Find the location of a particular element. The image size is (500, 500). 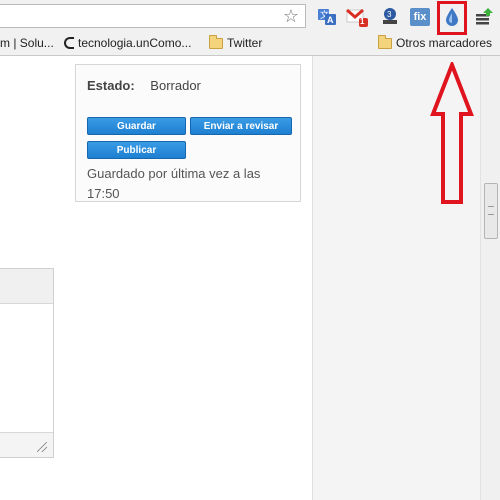

gmail-badge: 1 is located at coordinates (362, 21).